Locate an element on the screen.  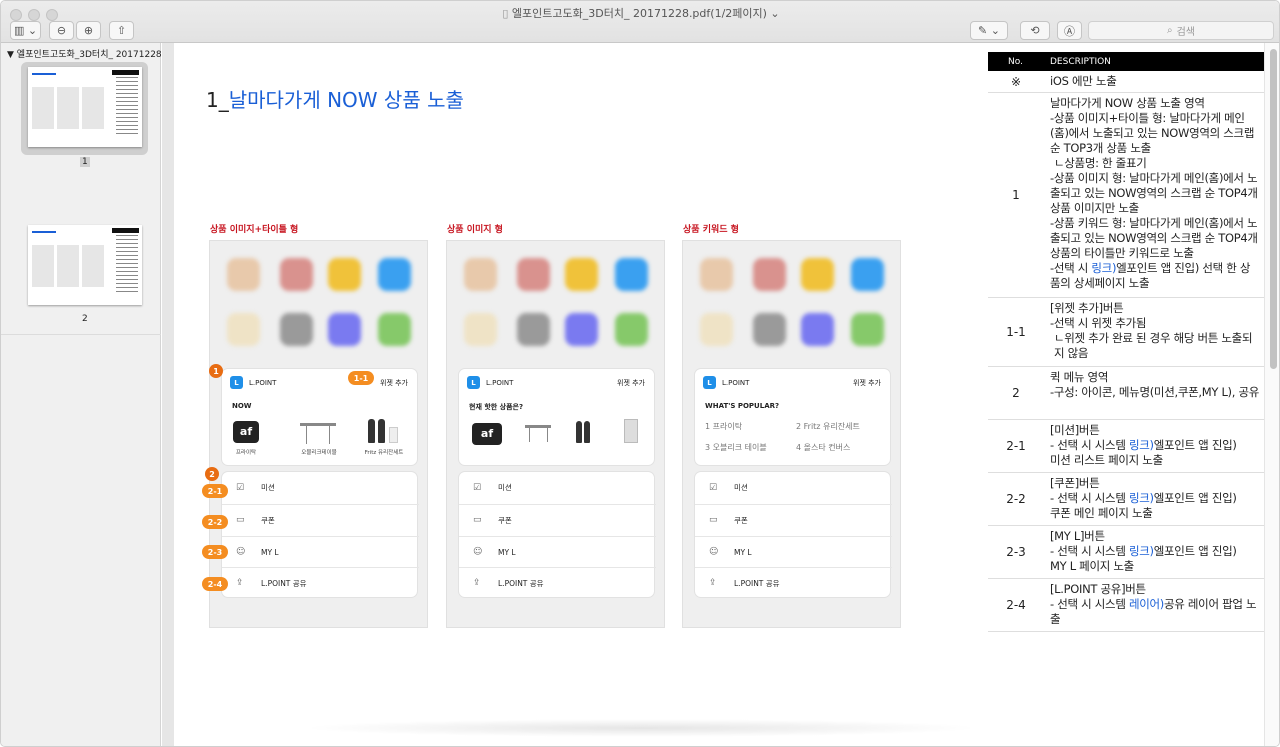
zoom-out-button: ⊖ is located at coordinates (61, 30).